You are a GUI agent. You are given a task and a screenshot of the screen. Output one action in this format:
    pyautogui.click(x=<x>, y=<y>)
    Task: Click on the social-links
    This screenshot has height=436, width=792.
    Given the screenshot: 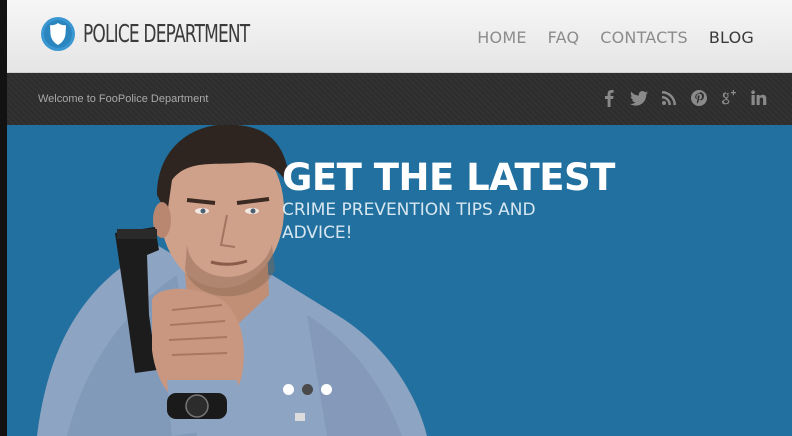 What is the action you would take?
    pyautogui.click(x=684, y=98)
    